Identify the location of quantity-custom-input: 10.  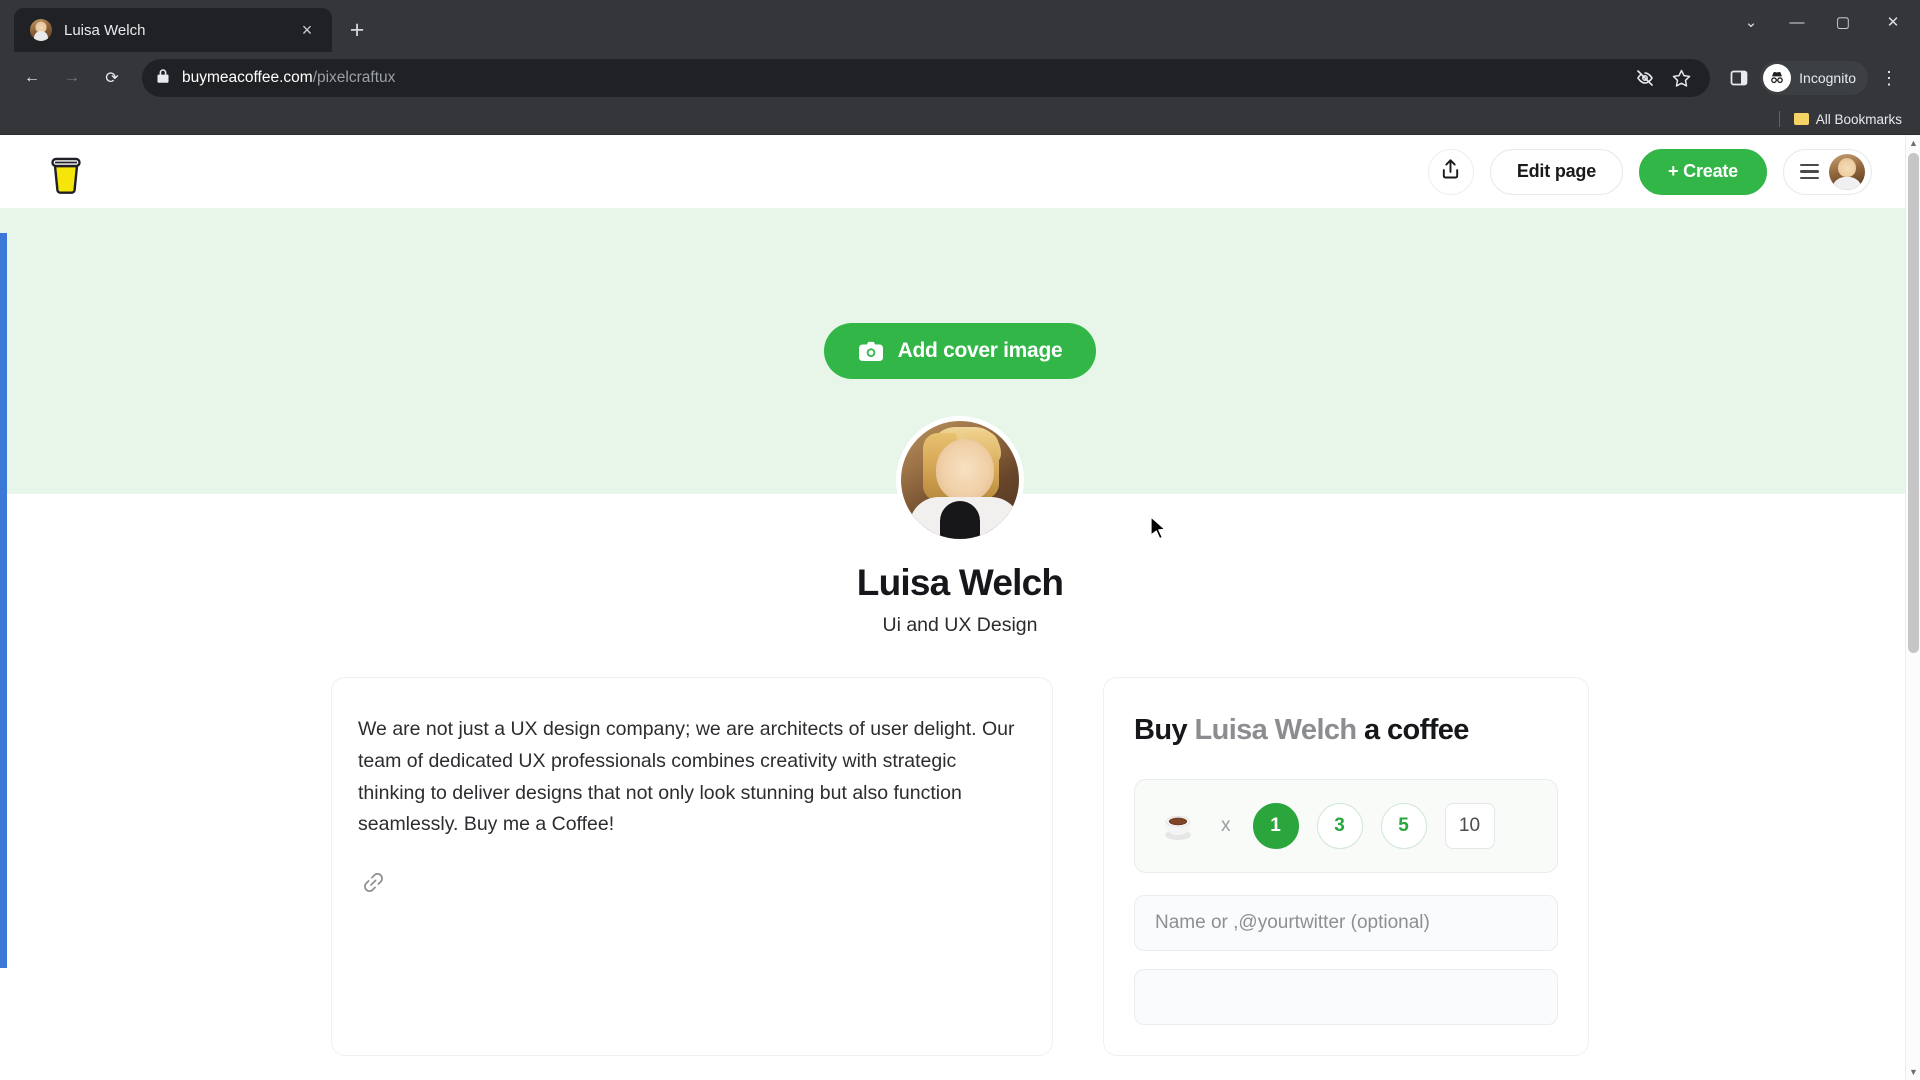
(1469, 826).